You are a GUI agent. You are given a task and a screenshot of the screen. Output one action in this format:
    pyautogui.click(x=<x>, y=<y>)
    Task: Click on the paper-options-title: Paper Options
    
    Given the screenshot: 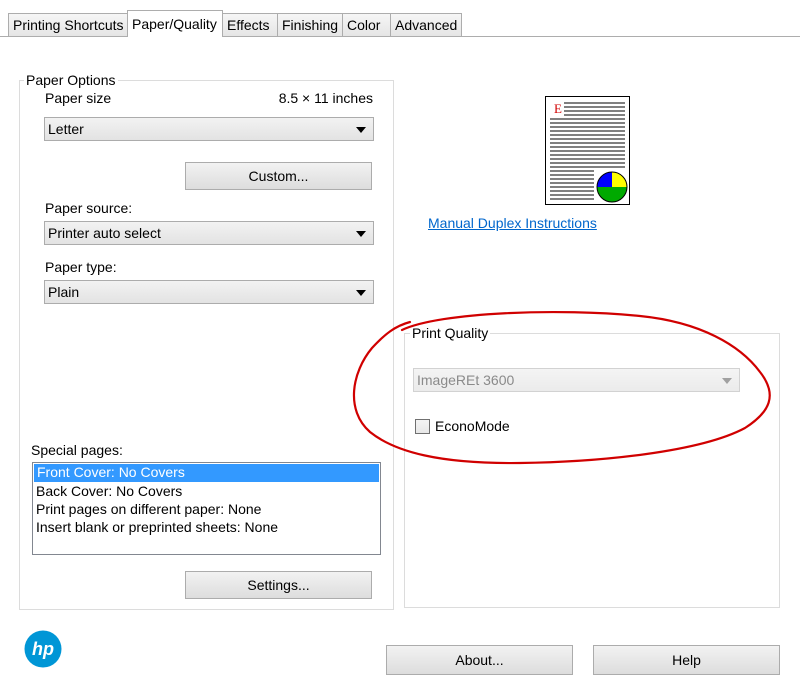 What is the action you would take?
    pyautogui.click(x=71, y=80)
    